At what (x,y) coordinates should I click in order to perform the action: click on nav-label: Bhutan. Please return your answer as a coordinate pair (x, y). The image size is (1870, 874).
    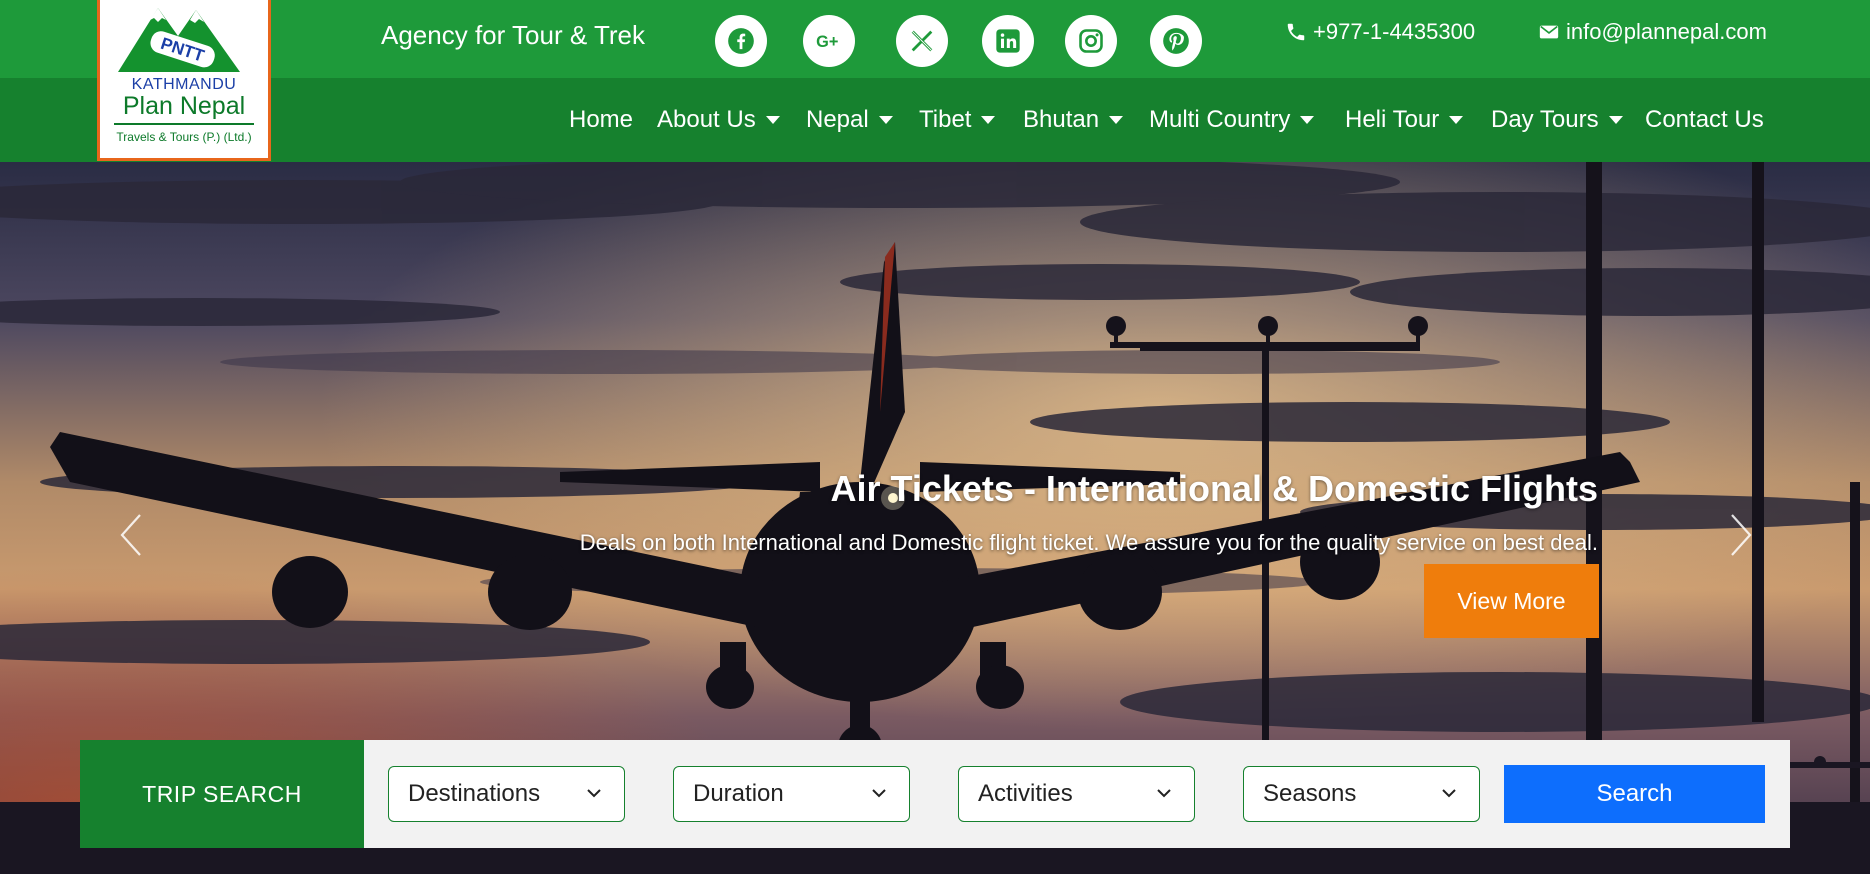
    Looking at the image, I should click on (1061, 119).